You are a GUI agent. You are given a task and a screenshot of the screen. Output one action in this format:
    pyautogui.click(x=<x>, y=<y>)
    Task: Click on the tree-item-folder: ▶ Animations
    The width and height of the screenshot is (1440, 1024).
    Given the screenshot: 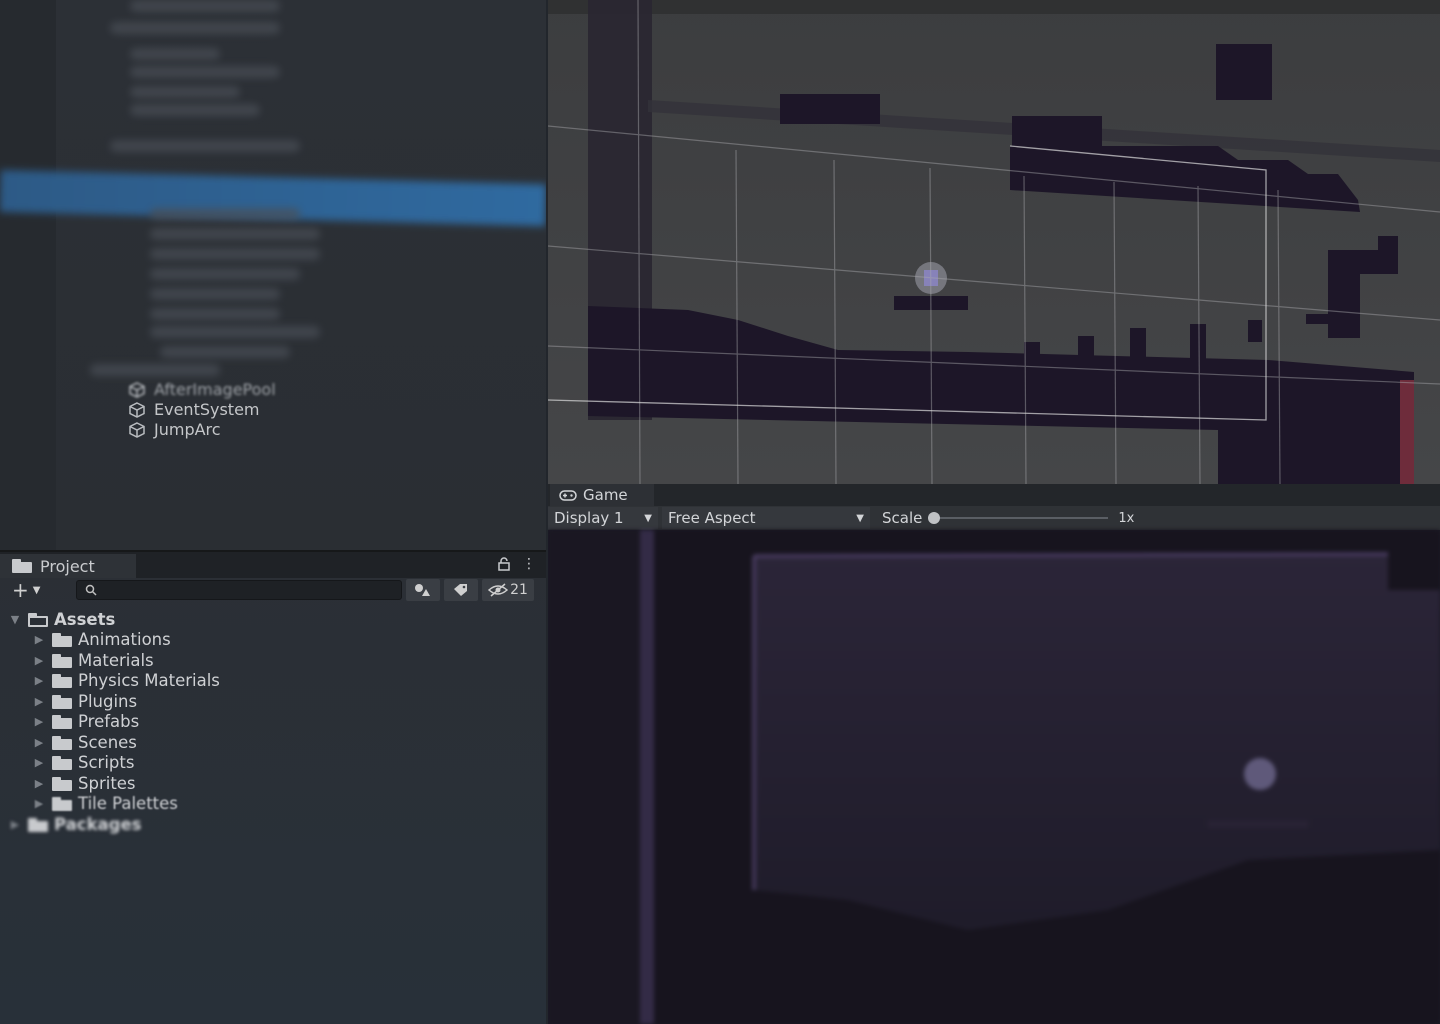 What is the action you would take?
    pyautogui.click(x=101, y=639)
    